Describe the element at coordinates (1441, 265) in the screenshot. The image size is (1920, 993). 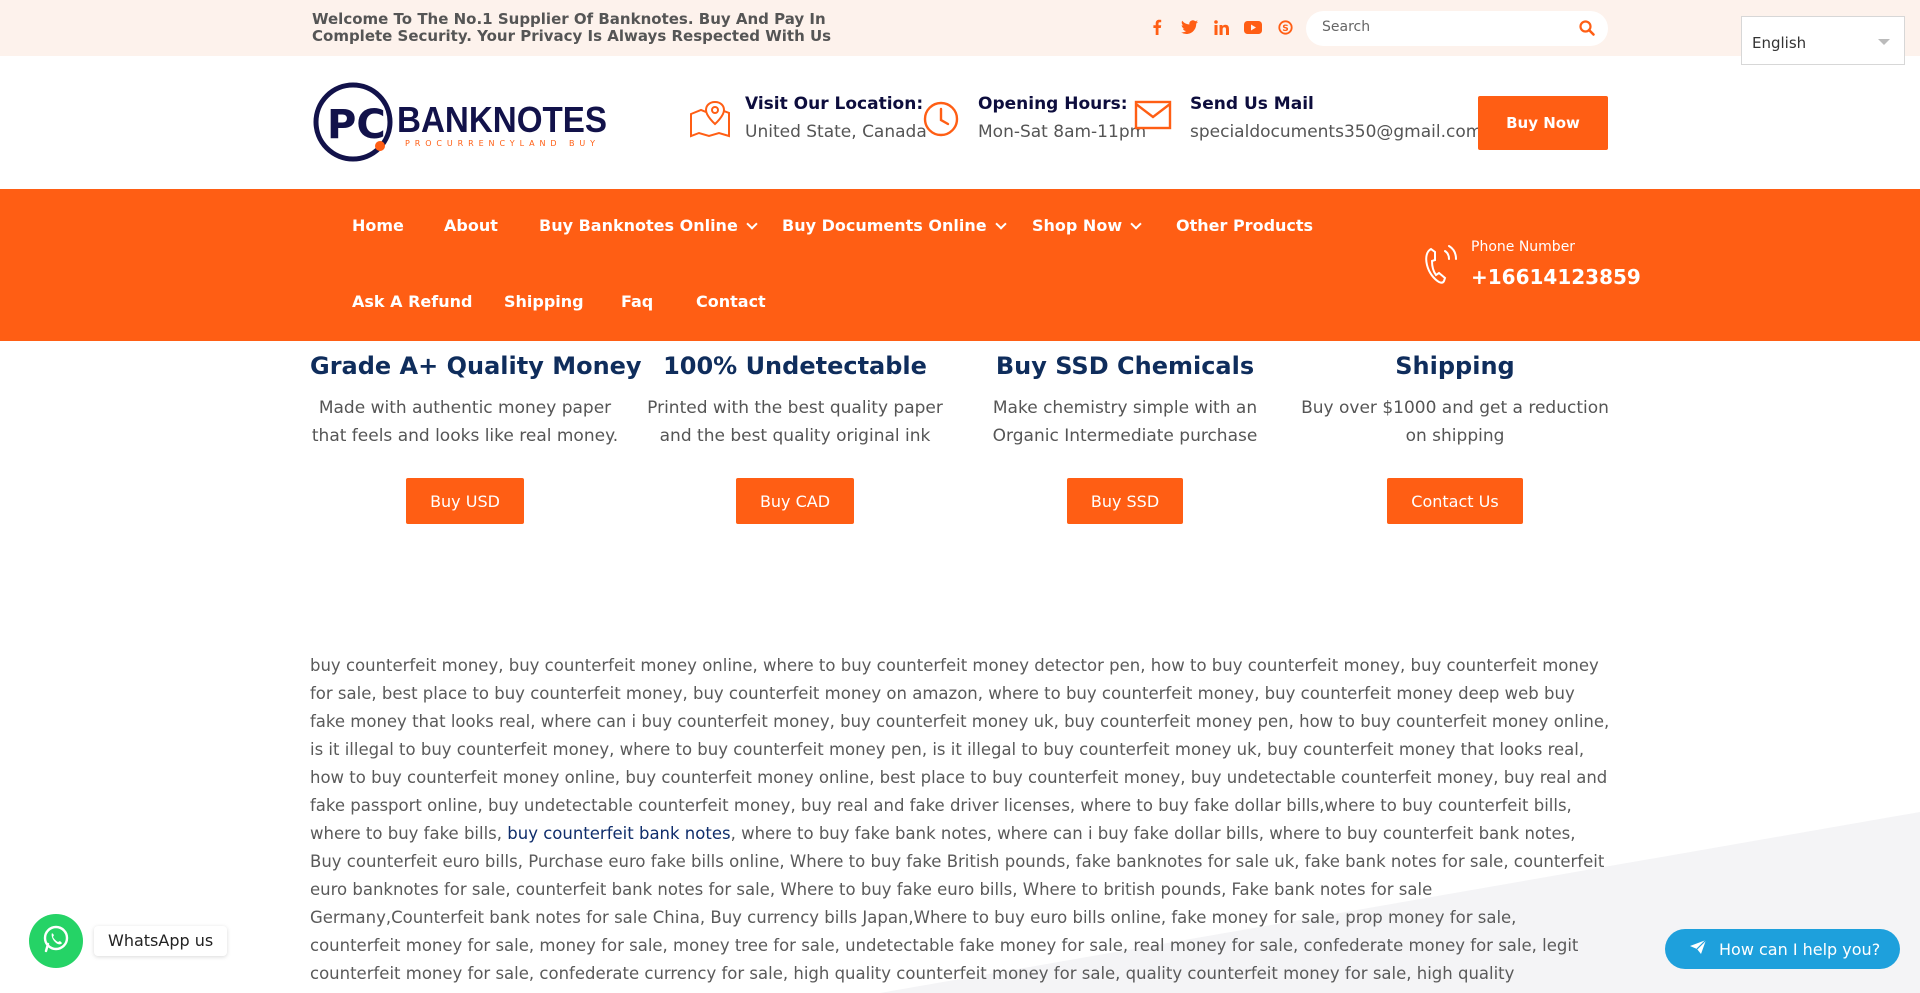
I see `phone-icon` at that location.